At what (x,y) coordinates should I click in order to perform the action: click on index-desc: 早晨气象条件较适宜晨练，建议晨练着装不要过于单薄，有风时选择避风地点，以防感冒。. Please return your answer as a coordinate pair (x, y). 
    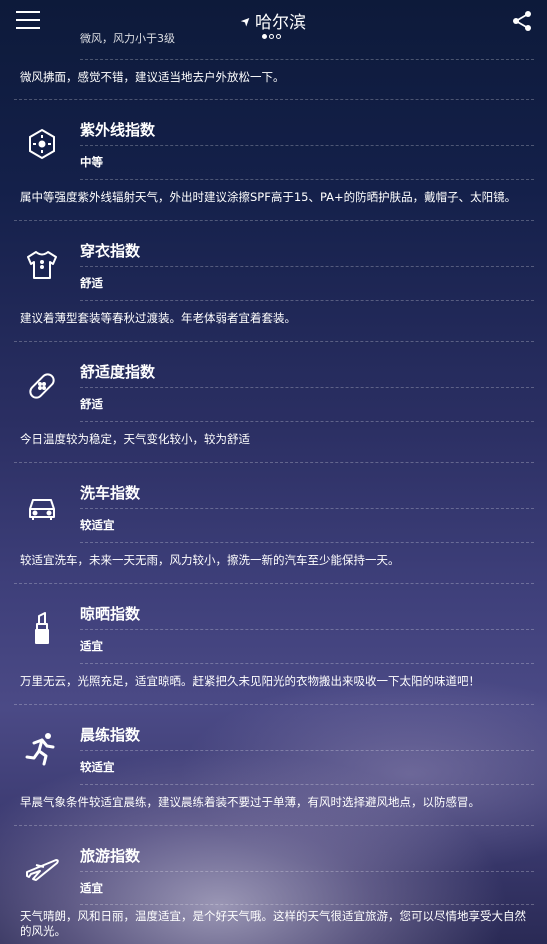
    Looking at the image, I should click on (250, 802).